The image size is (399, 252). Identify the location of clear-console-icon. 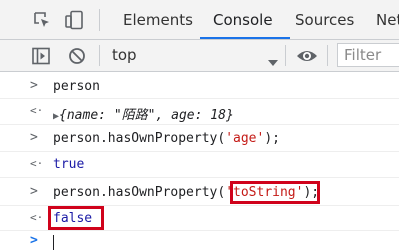
(77, 56).